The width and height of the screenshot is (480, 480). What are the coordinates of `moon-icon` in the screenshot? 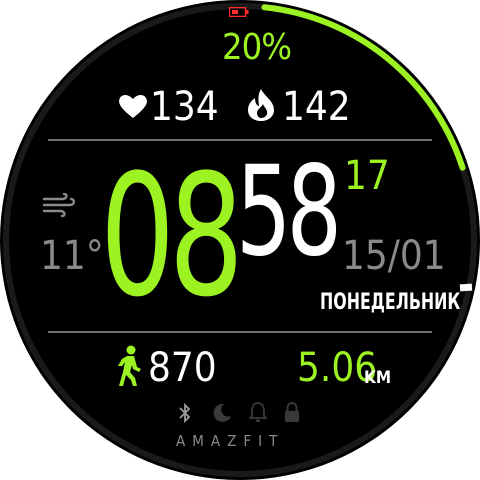 It's located at (222, 413).